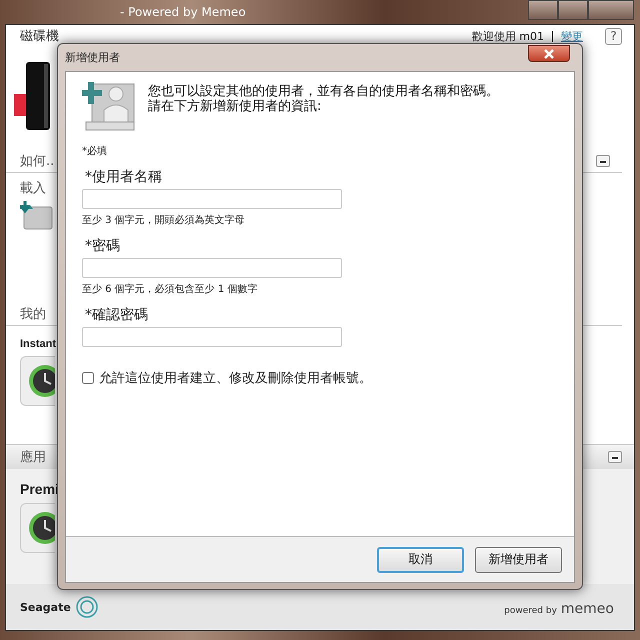 This screenshot has width=640, height=640. I want to click on required-note: *必填, so click(95, 151).